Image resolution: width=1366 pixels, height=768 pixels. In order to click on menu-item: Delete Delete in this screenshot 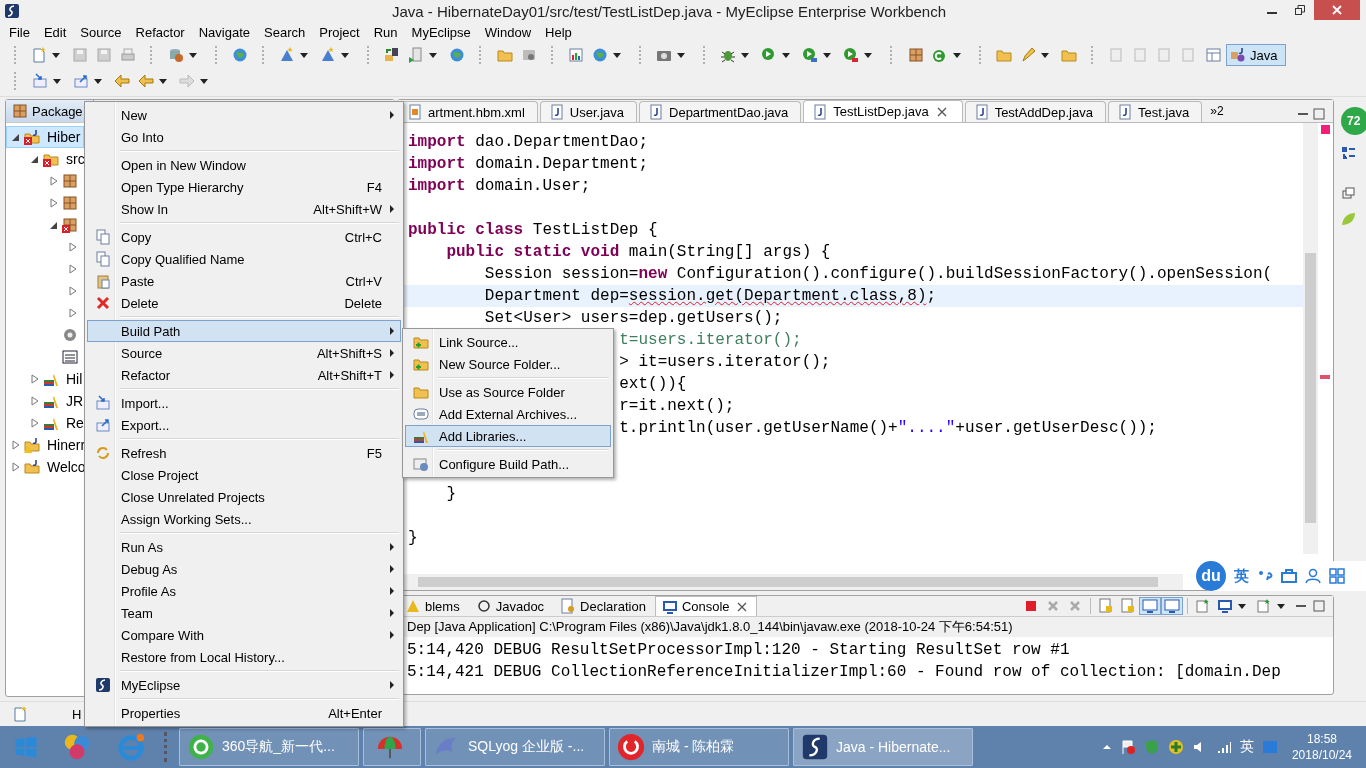, I will do `click(244, 303)`.